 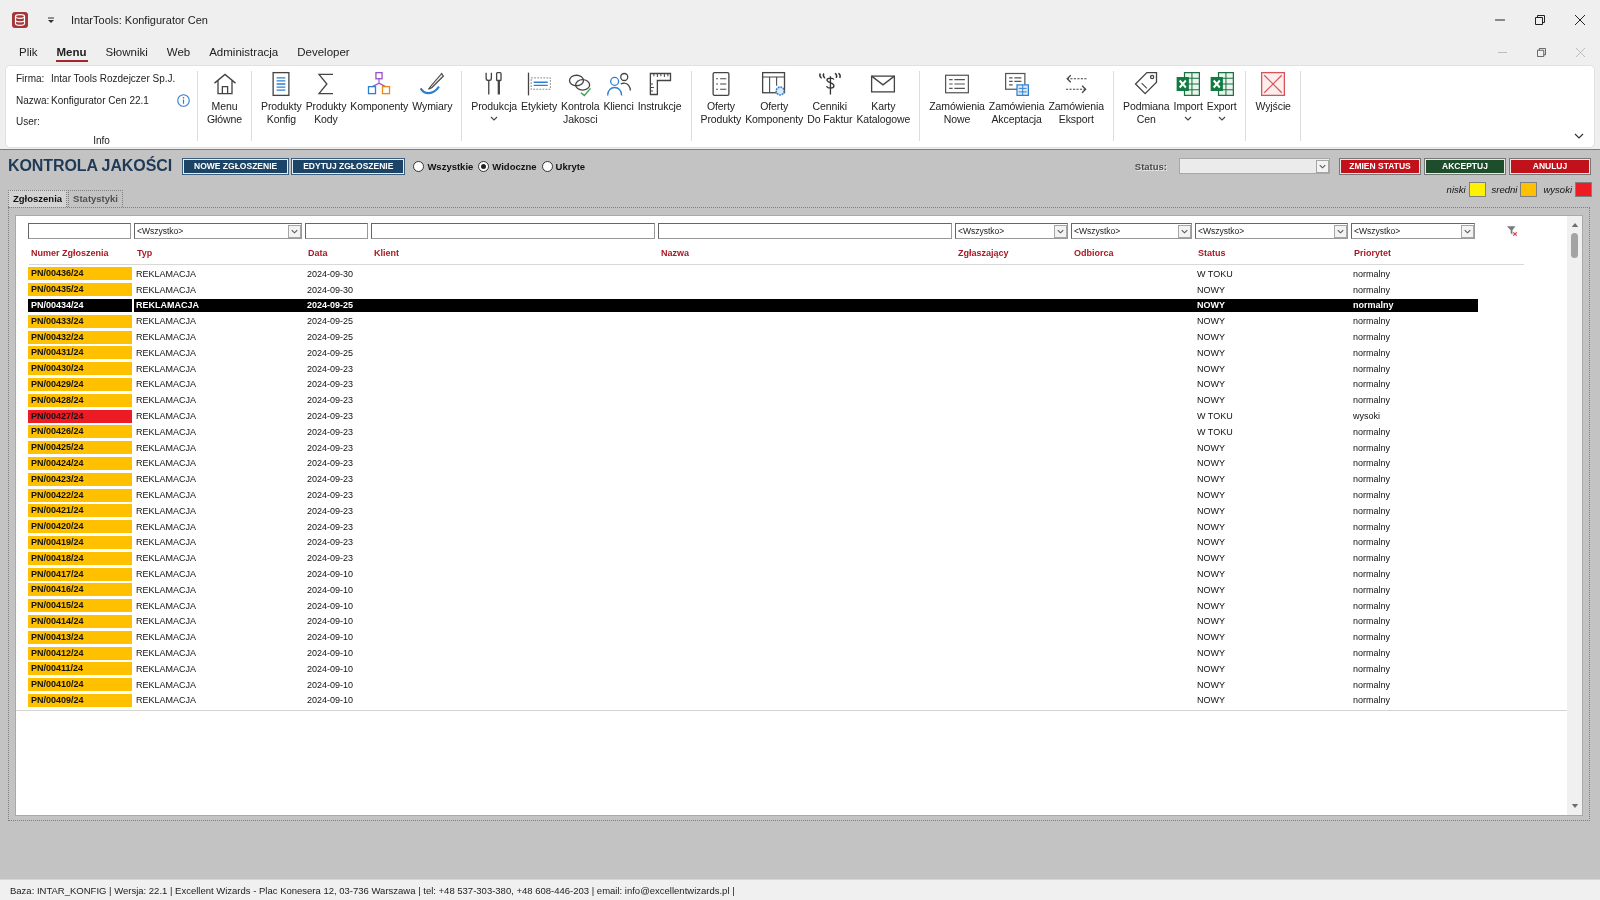 What do you see at coordinates (236, 166) in the screenshot?
I see `action-button: NOWE ZGŁOSZENIE` at bounding box center [236, 166].